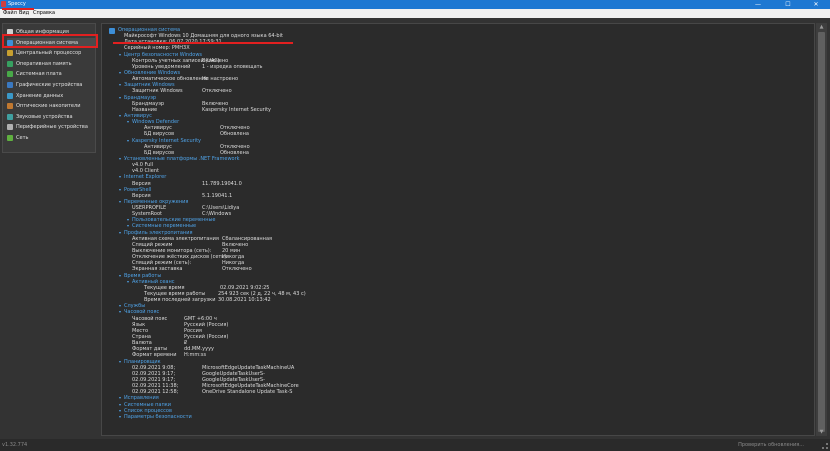  I want to click on section-header: Брандмауэр, so click(140, 98).